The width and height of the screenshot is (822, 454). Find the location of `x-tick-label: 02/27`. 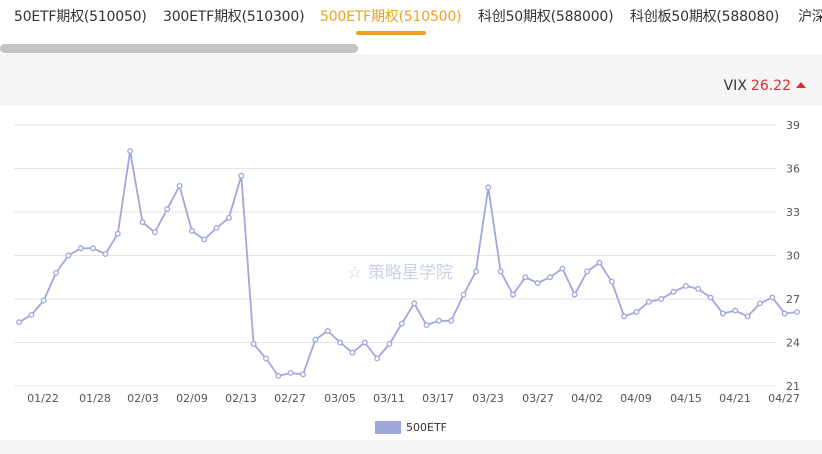

x-tick-label: 02/27 is located at coordinates (290, 398).